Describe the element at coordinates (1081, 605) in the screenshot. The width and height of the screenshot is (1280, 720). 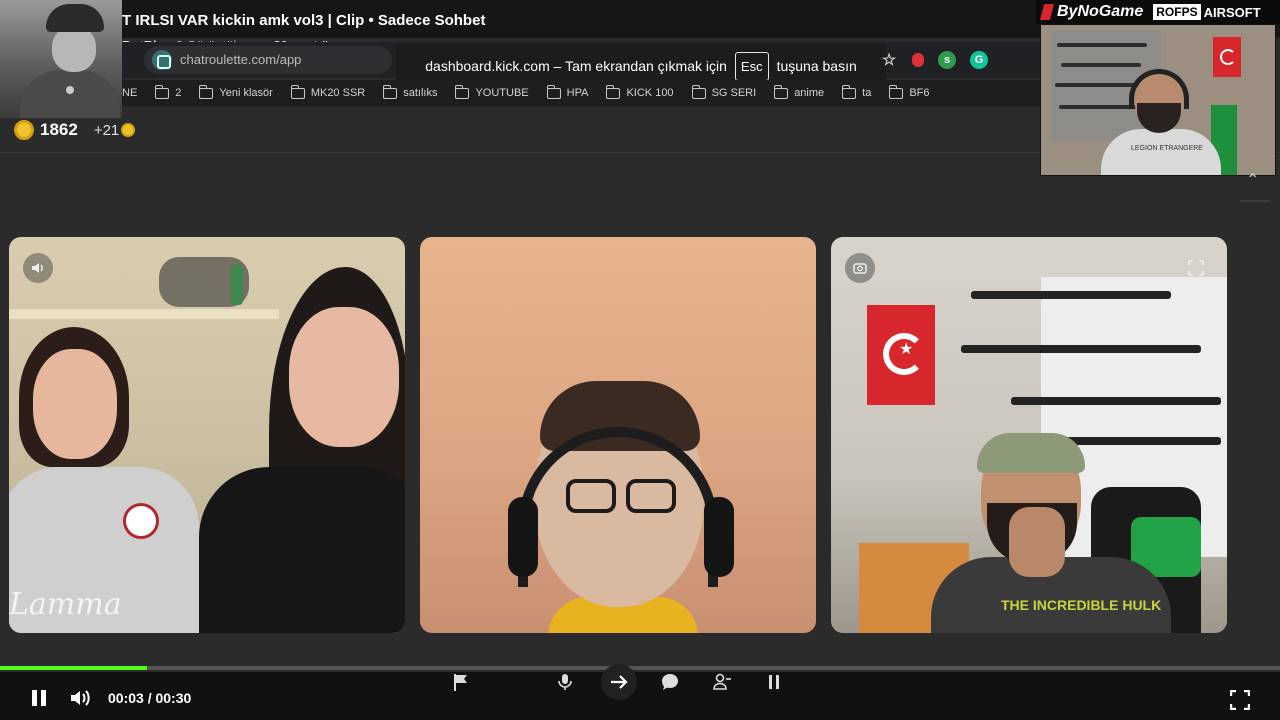
I see `shirt-text: THE INCREDIBLE HULK` at that location.